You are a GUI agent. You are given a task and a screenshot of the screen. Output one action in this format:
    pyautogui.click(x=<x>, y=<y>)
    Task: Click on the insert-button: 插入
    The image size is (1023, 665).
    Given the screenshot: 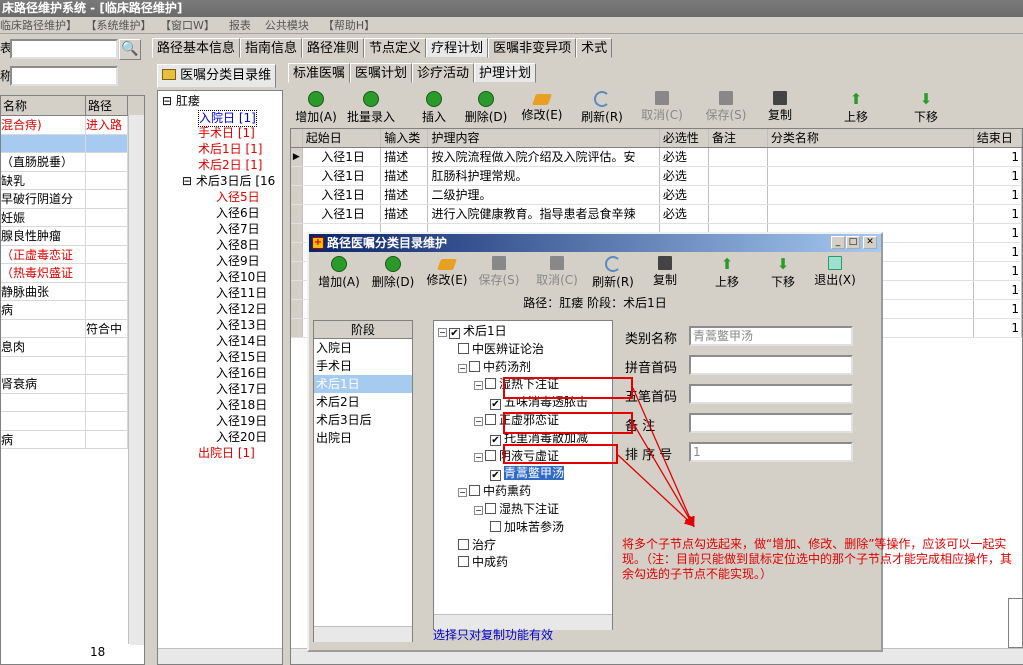 What is the action you would take?
    pyautogui.click(x=434, y=108)
    